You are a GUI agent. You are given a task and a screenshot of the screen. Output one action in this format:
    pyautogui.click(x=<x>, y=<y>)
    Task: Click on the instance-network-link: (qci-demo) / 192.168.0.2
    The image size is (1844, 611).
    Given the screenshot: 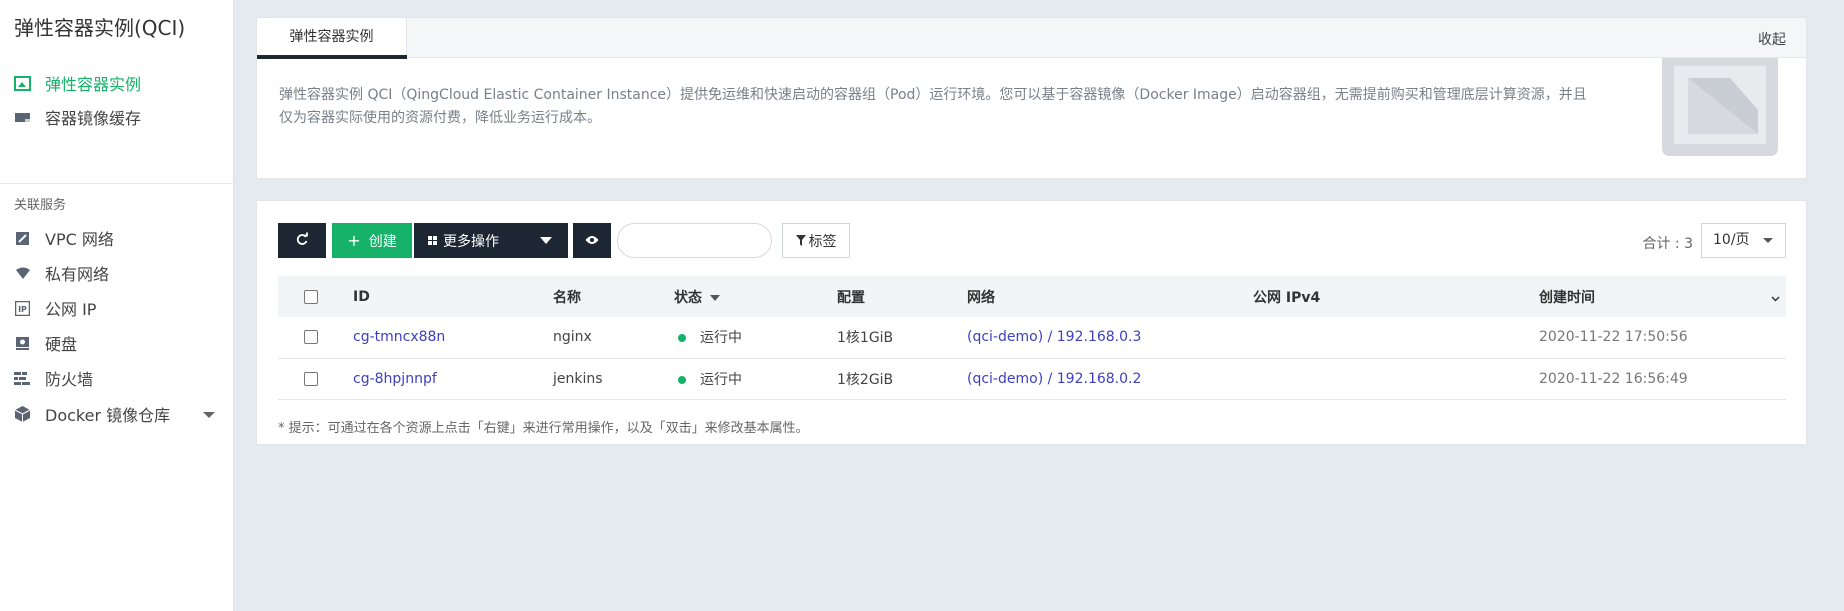 What is the action you would take?
    pyautogui.click(x=1110, y=378)
    